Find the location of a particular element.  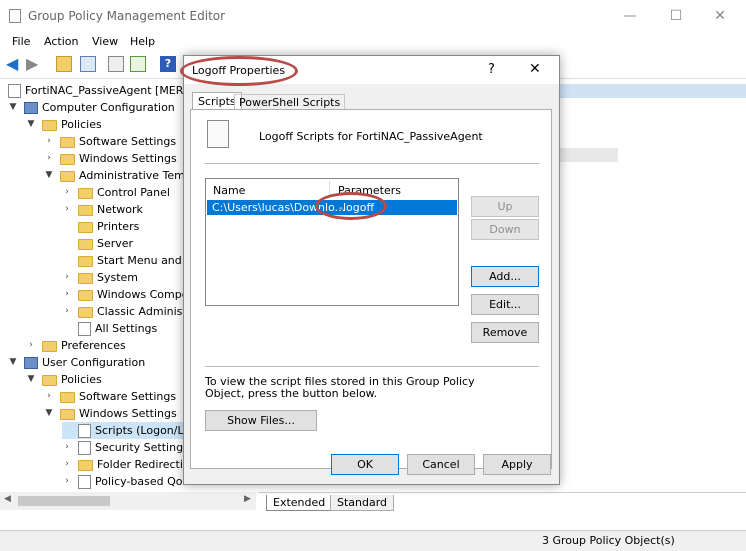

up-button: Up is located at coordinates (505, 206).